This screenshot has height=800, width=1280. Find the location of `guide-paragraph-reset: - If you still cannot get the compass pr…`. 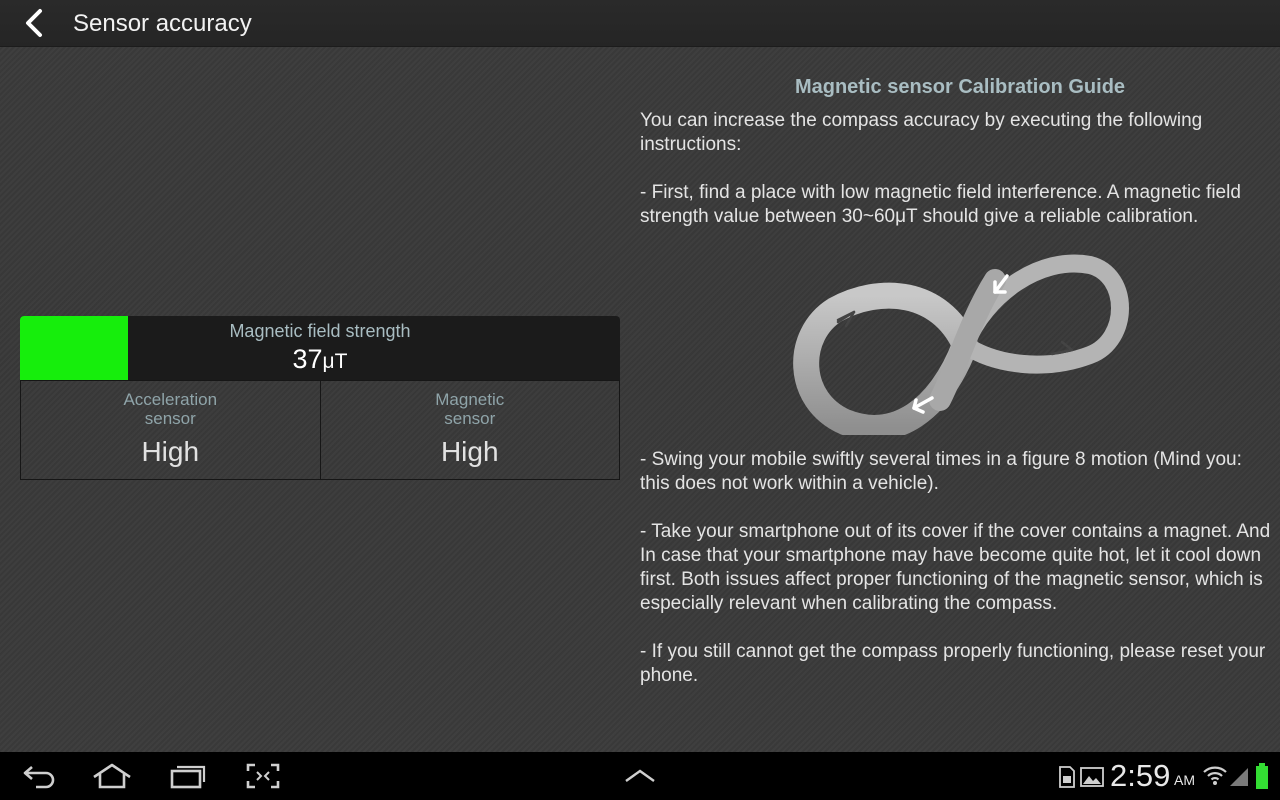

guide-paragraph-reset: - If you still cannot get the compass pr… is located at coordinates (953, 663).